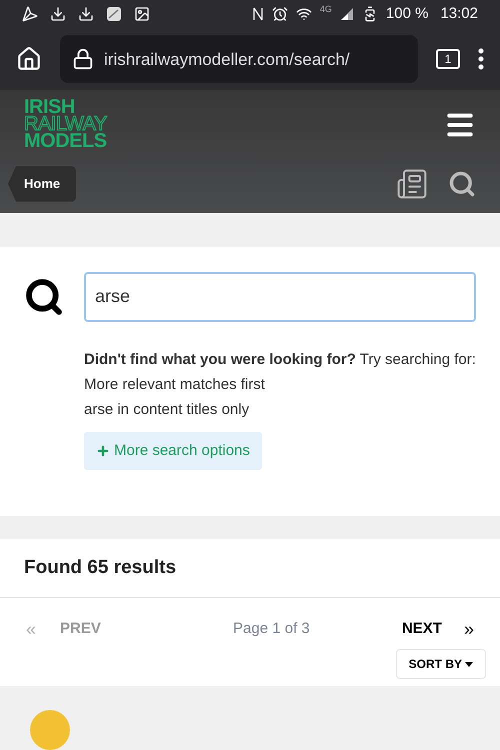 This screenshot has height=750, width=500. I want to click on suggestion-link: More relevant matches first, so click(174, 384).